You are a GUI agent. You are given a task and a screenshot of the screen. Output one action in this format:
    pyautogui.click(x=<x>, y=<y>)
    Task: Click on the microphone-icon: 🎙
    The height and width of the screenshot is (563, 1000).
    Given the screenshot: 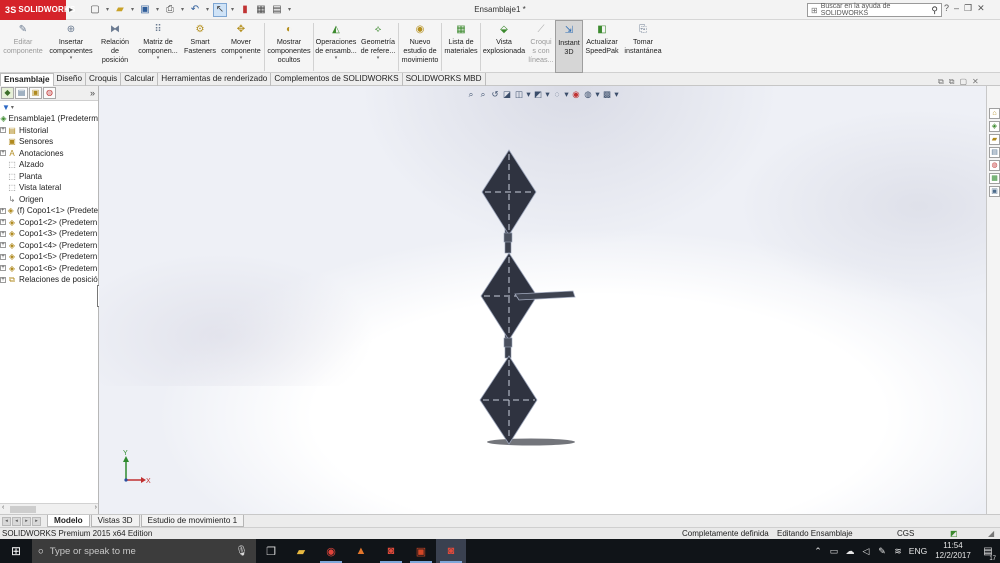 What is the action you would take?
    pyautogui.click(x=241, y=551)
    